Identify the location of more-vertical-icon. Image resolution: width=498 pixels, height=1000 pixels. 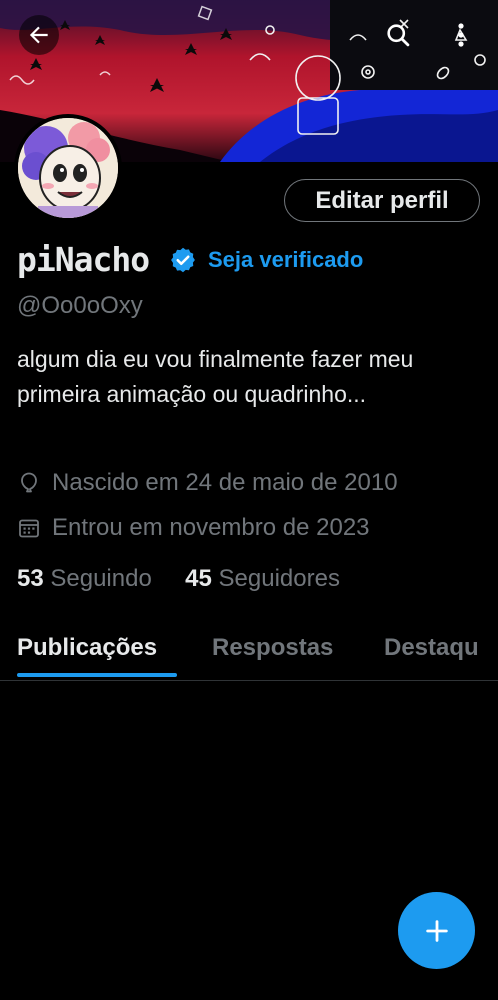
(461, 35).